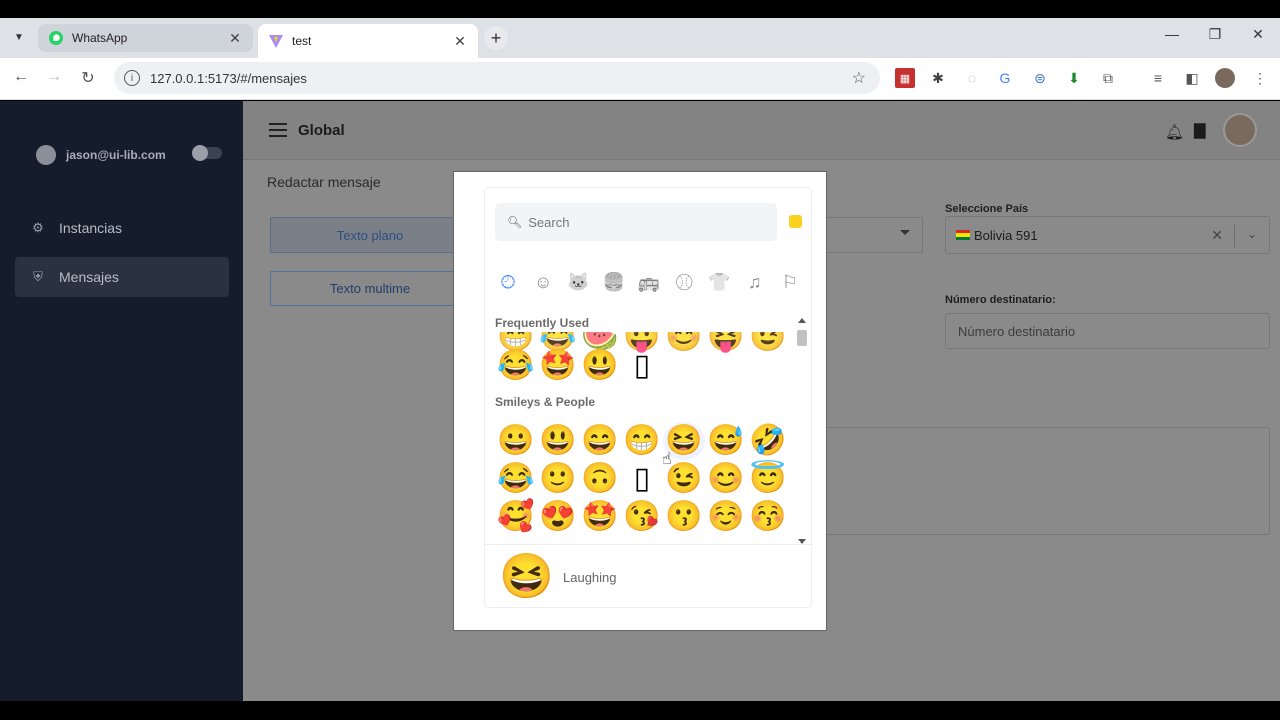 The image size is (1280, 720). Describe the element at coordinates (46, 155) in the screenshot. I see `user-icon` at that location.